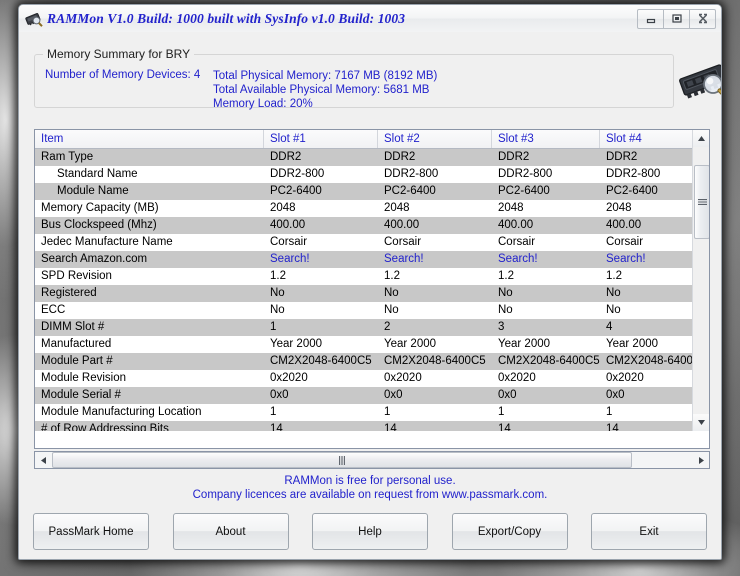 The width and height of the screenshot is (740, 576). What do you see at coordinates (676, 18) in the screenshot?
I see `restore-icon` at bounding box center [676, 18].